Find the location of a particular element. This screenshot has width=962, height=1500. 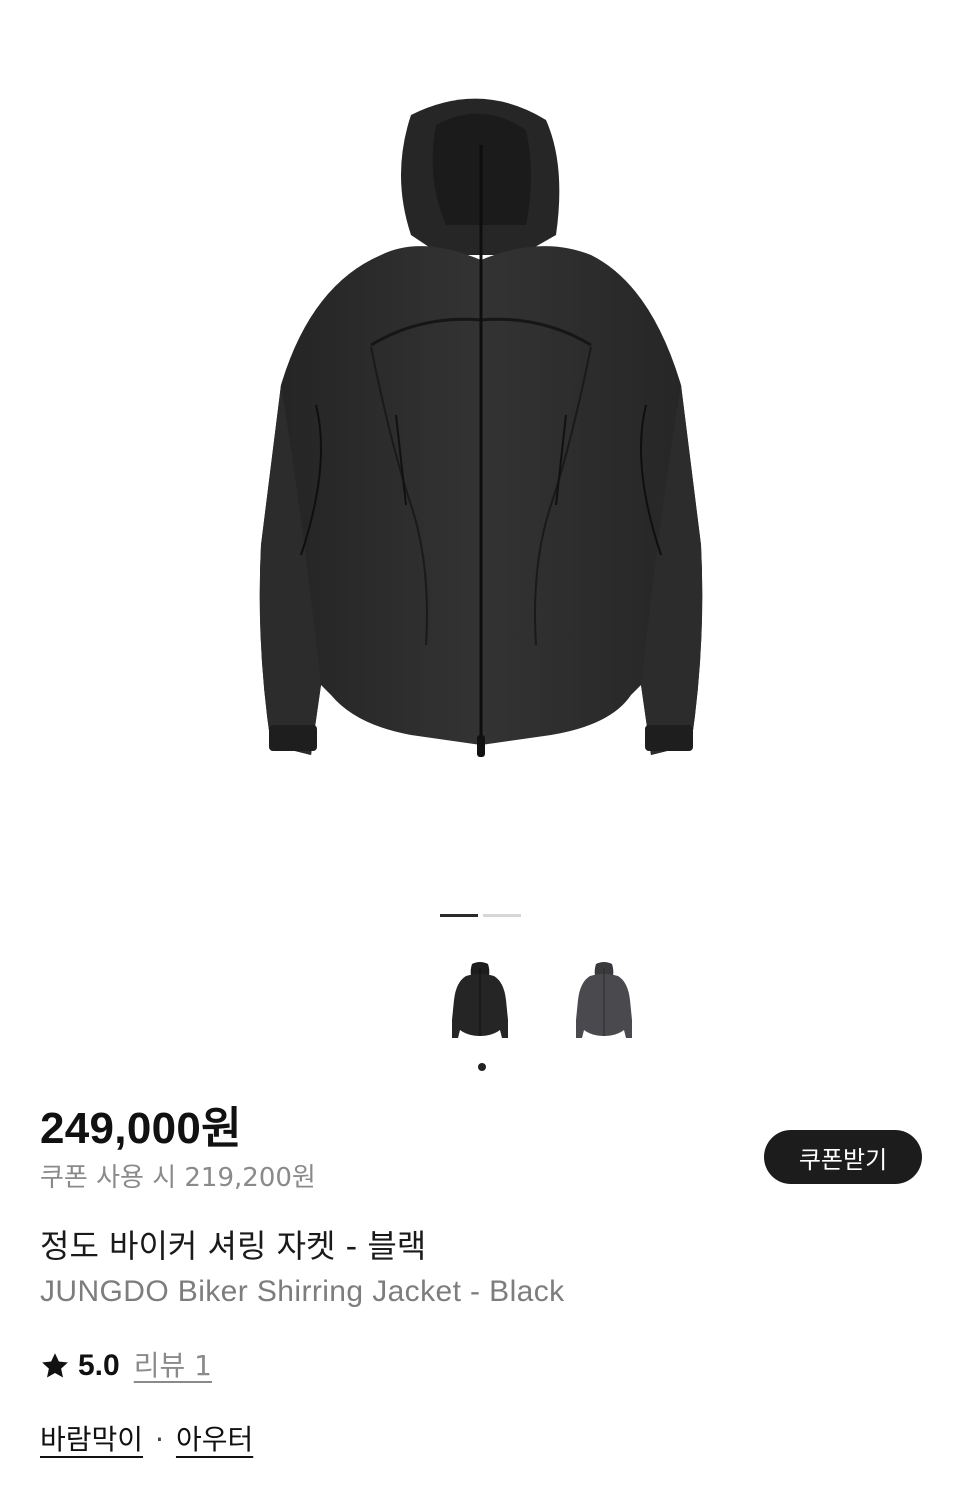

black-jacket-icon is located at coordinates (480, 1000).